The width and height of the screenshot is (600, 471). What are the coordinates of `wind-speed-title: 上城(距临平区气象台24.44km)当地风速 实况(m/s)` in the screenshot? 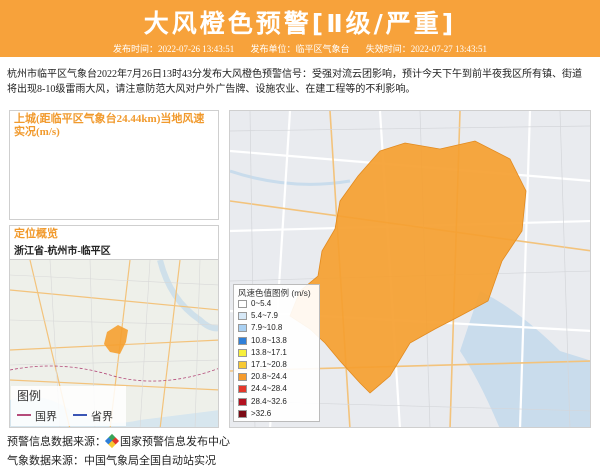 It's located at (109, 125).